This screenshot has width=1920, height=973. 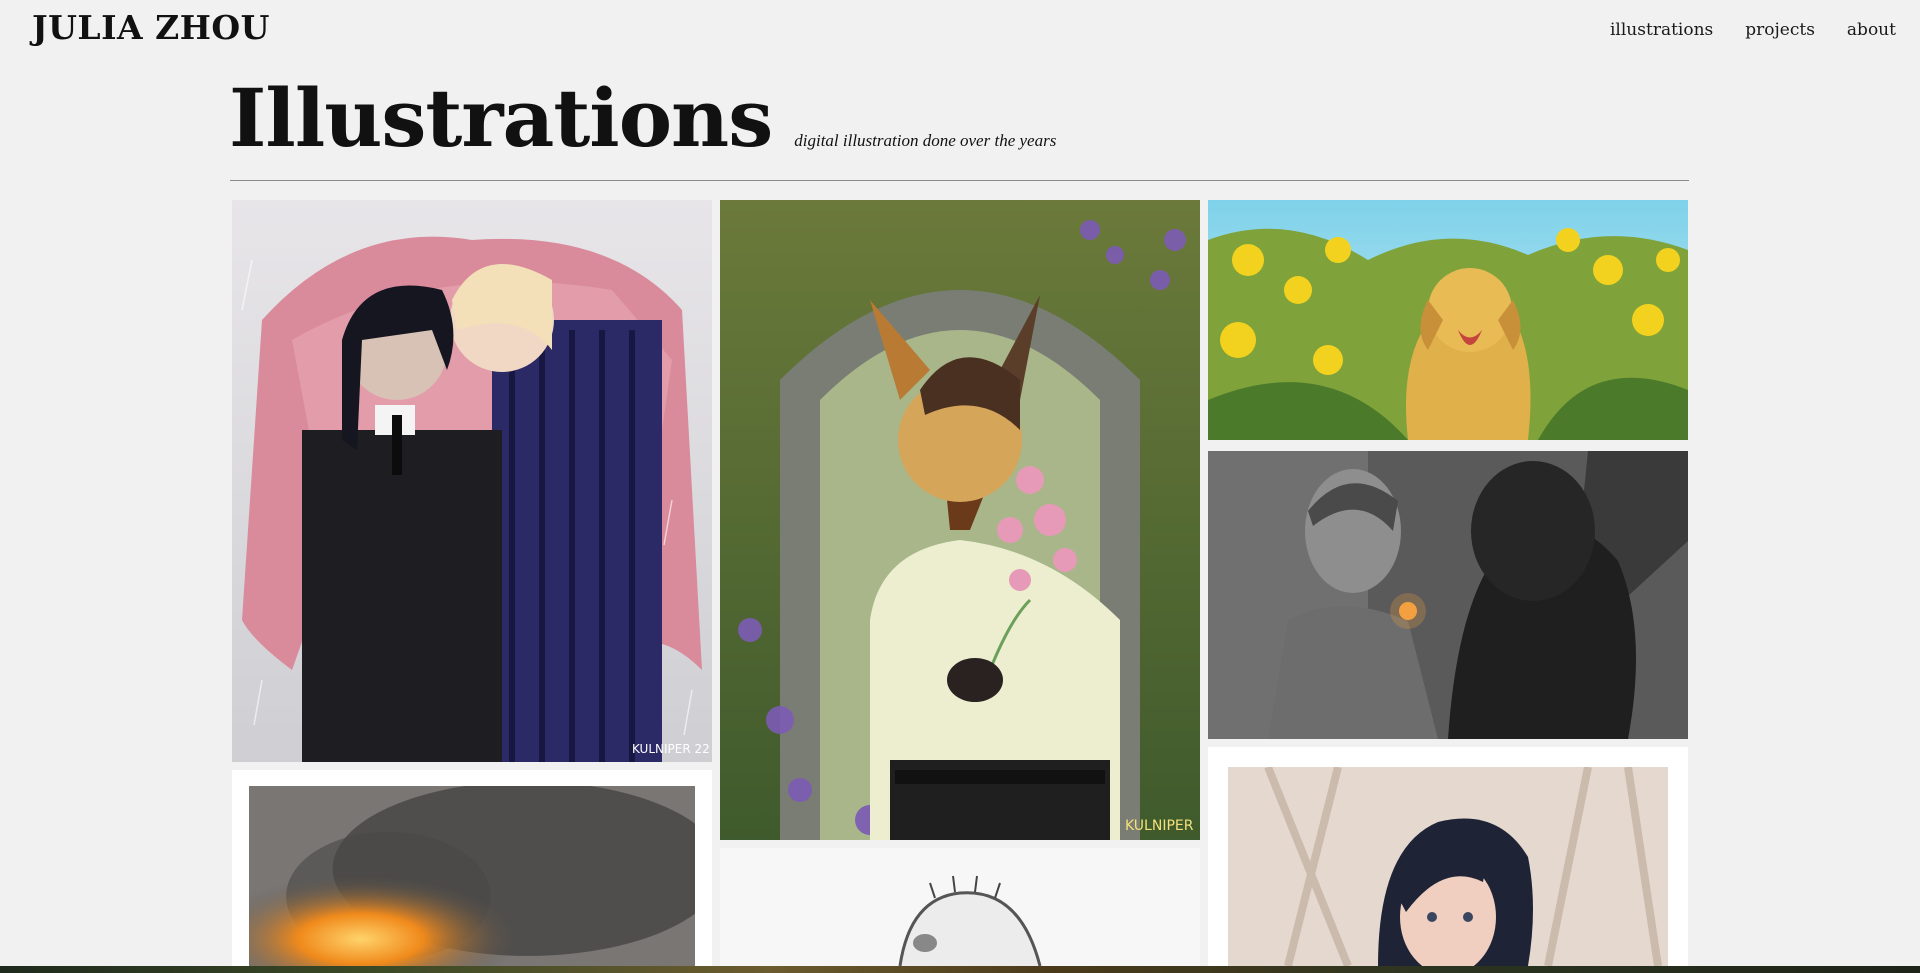 I want to click on illustration-grayscale-fire-image, so click(x=472, y=876).